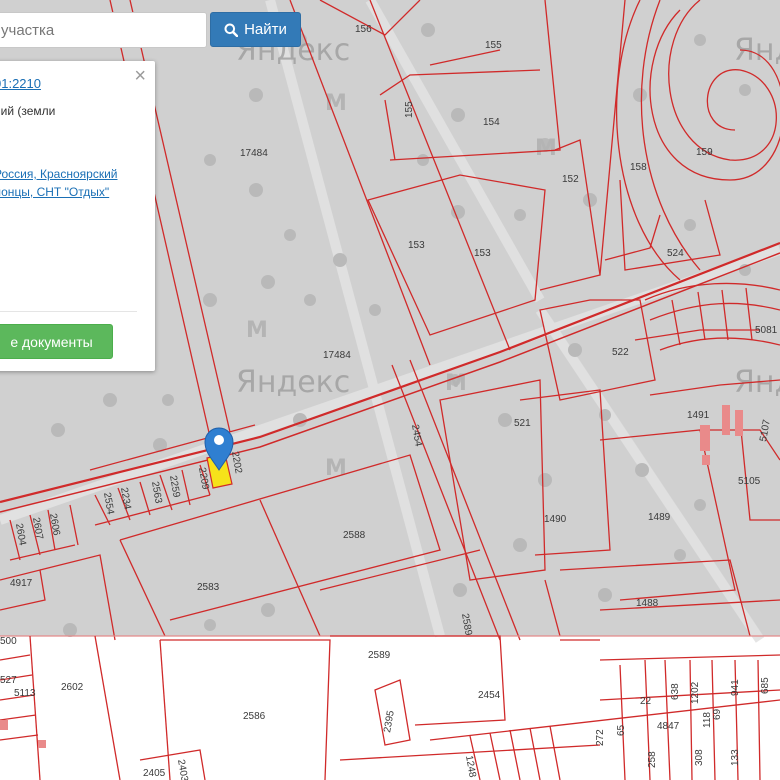  I want to click on parcel-label: 527, so click(8, 680).